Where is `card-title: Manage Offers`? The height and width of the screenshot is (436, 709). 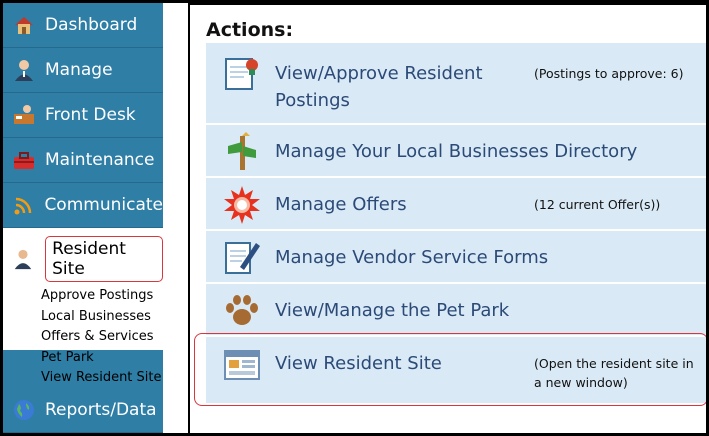 card-title: Manage Offers is located at coordinates (341, 204).